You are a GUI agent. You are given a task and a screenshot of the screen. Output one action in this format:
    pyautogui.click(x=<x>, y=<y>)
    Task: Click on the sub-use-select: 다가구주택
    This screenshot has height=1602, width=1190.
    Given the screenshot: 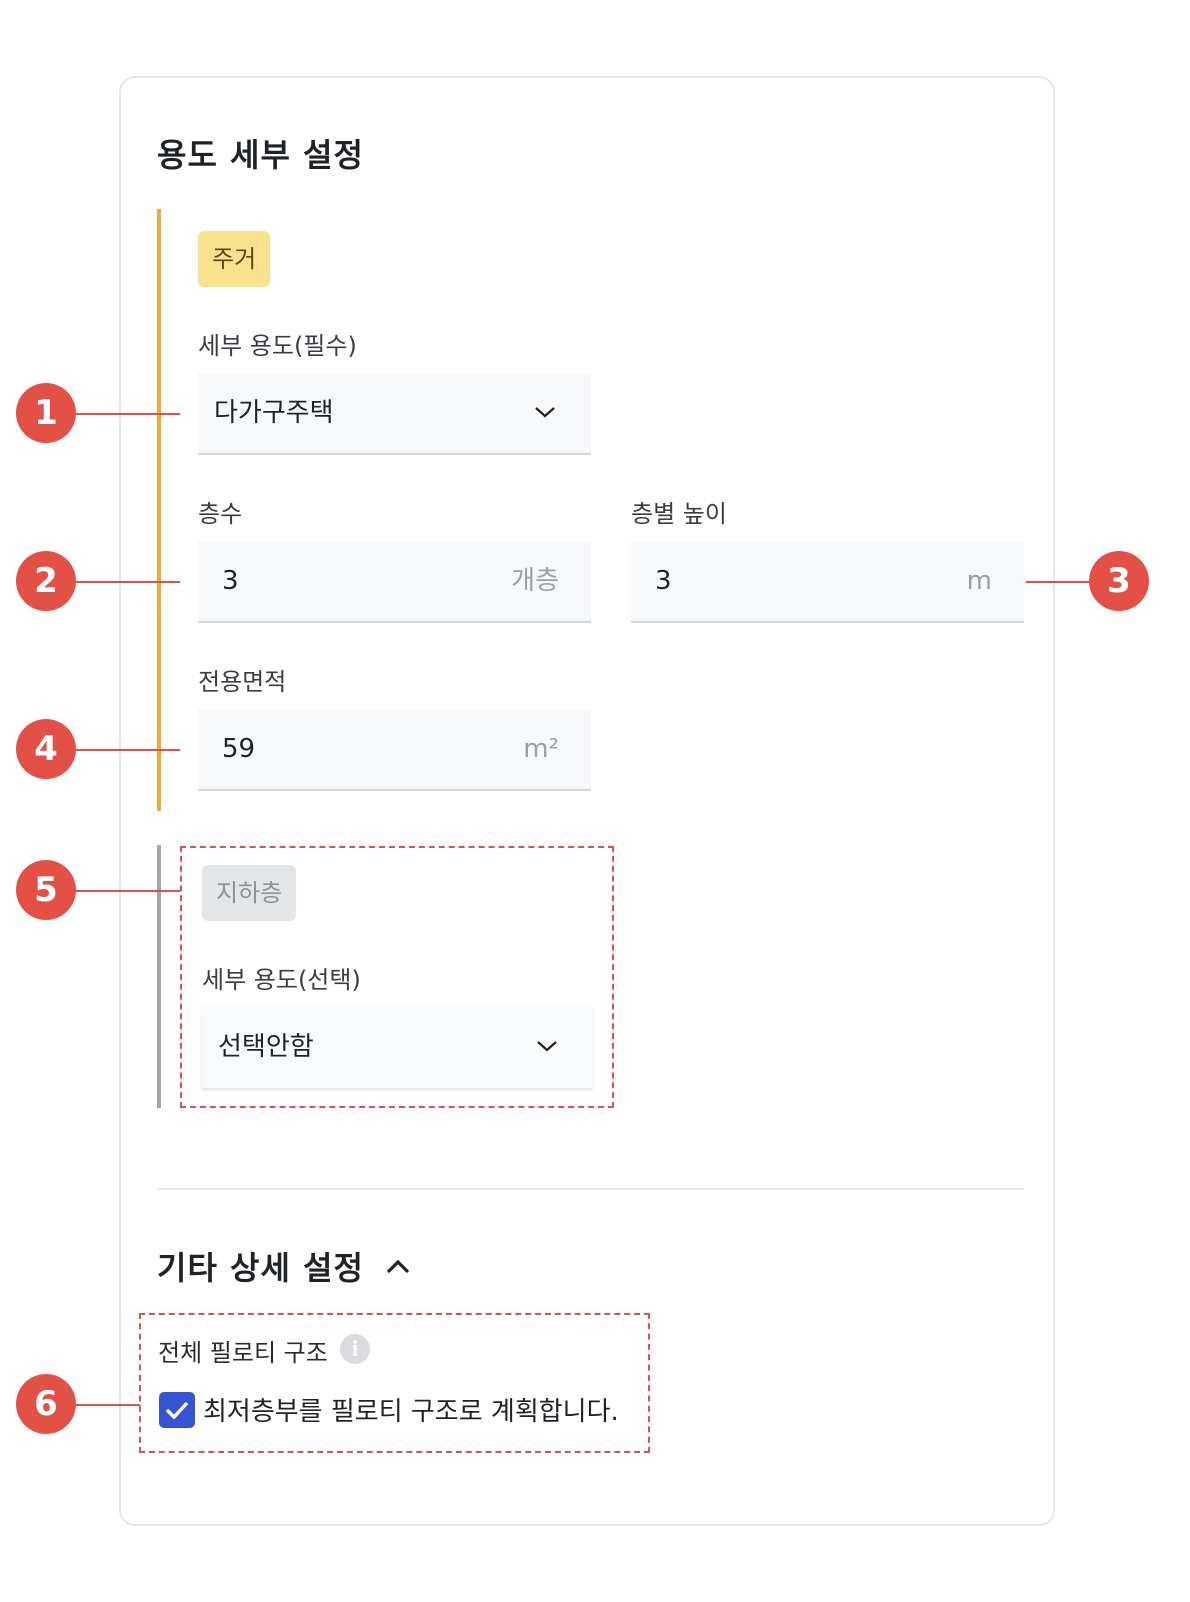 What is the action you would take?
    pyautogui.click(x=394, y=414)
    